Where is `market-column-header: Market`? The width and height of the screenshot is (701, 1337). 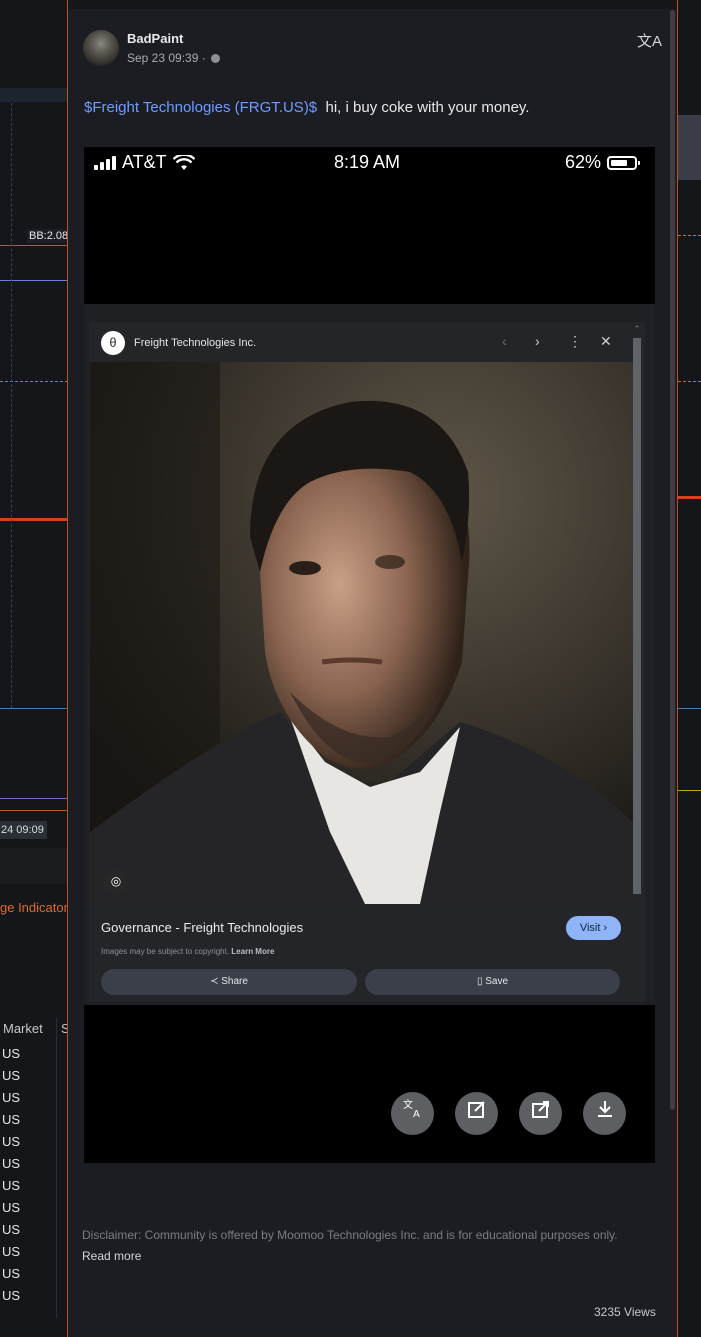
market-column-header: Market is located at coordinates (23, 1028).